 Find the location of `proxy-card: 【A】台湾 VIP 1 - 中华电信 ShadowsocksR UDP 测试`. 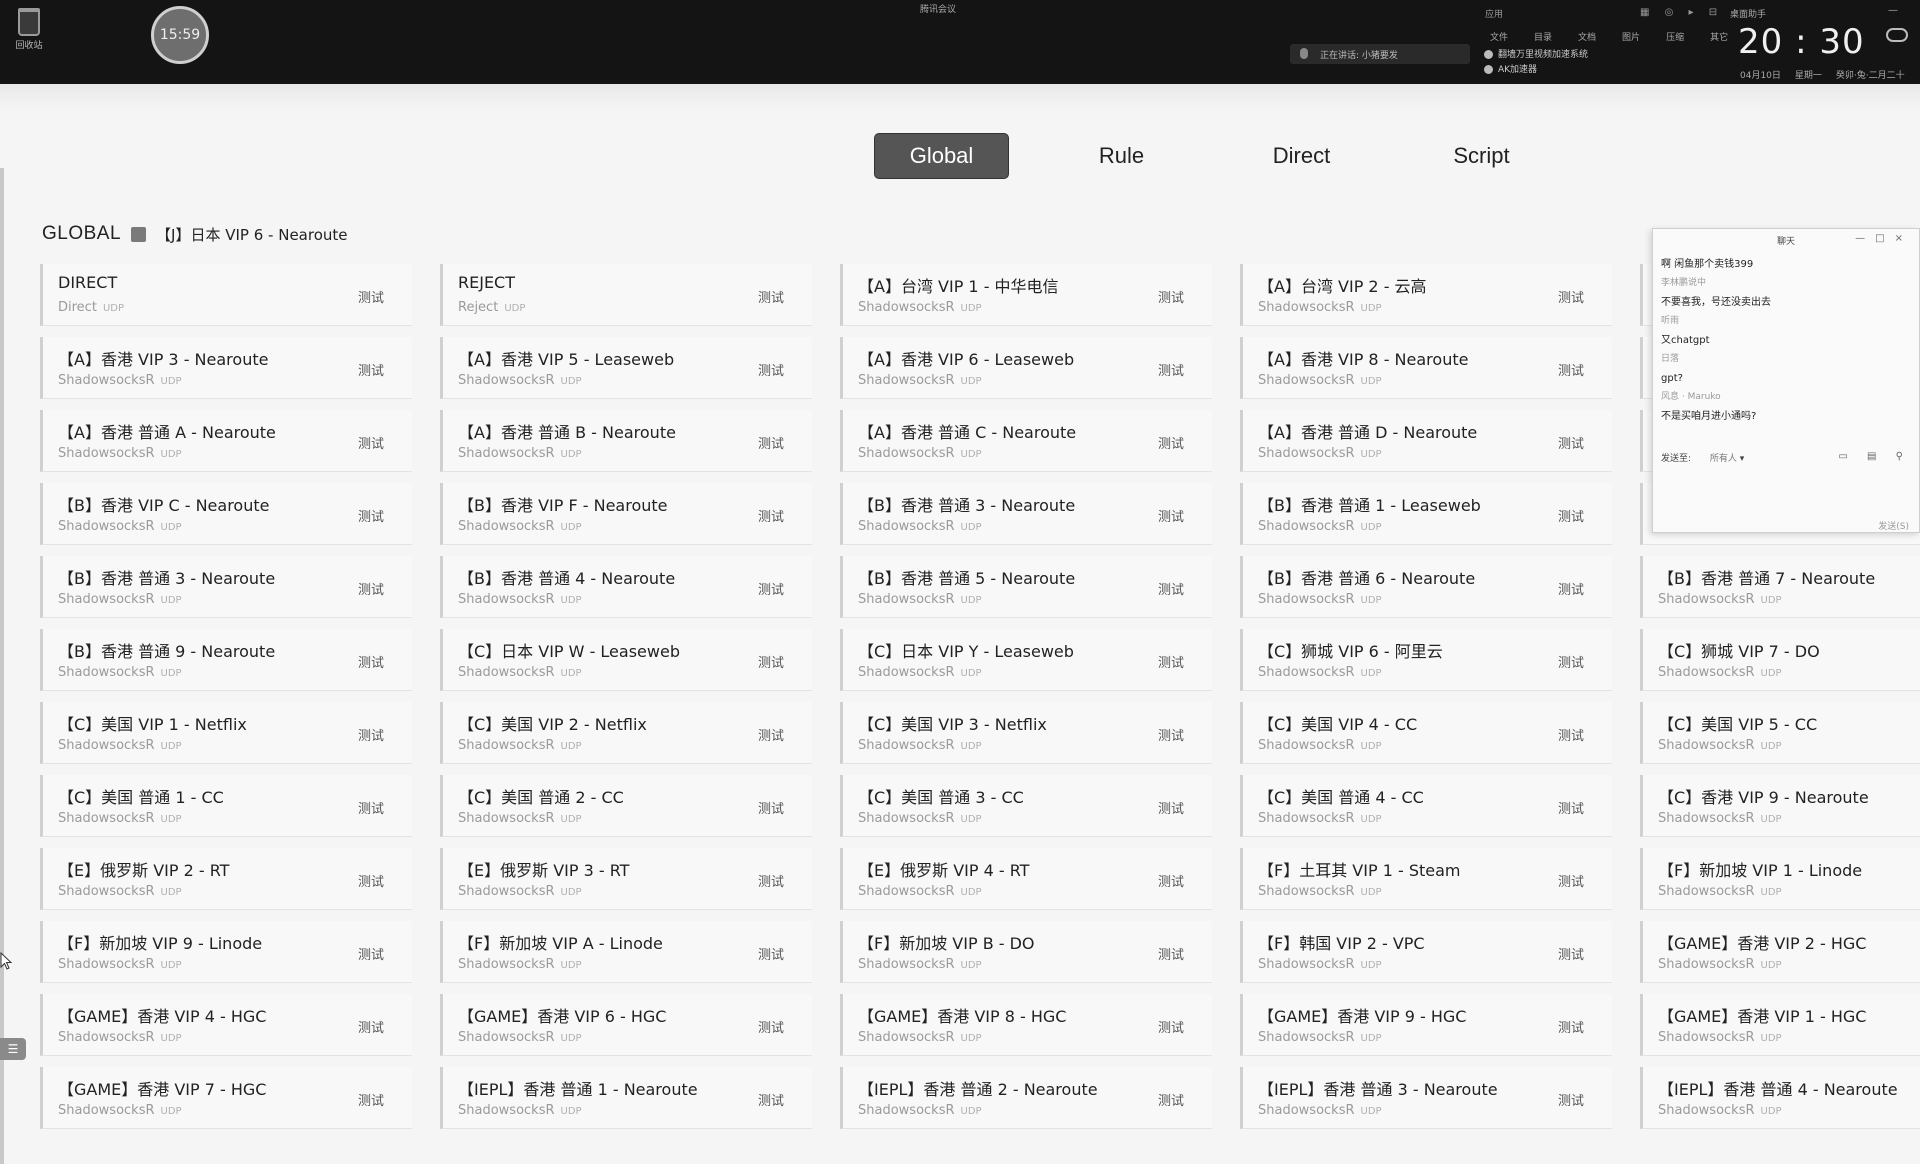

proxy-card: 【A】台湾 VIP 1 - 中华电信 ShadowsocksR UDP 测试 is located at coordinates (1026, 295).